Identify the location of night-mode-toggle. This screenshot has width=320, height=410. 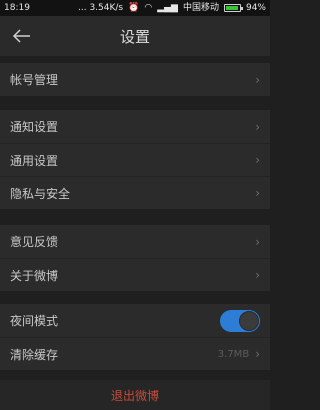
(240, 320).